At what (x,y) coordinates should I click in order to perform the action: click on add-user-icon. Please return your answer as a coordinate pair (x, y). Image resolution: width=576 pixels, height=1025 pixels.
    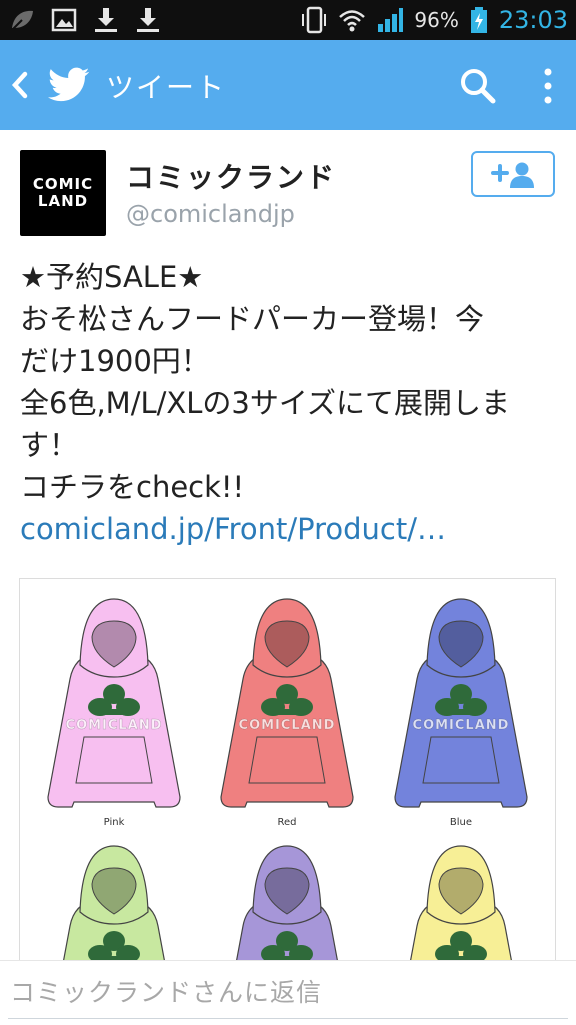
    Looking at the image, I should click on (512, 175).